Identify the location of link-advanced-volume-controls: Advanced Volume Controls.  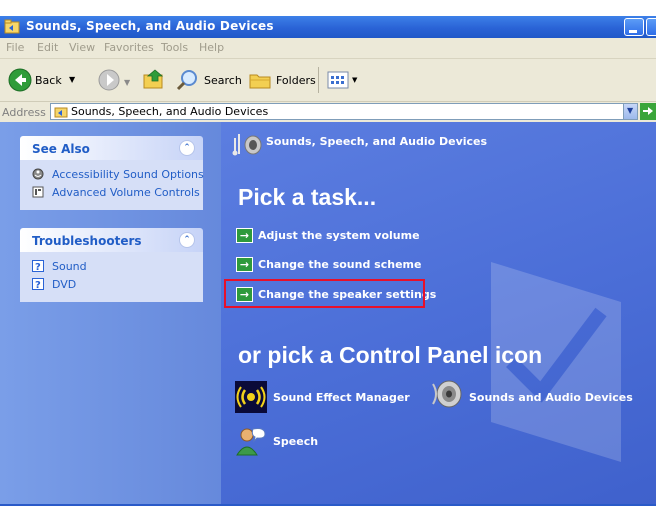
(111, 193).